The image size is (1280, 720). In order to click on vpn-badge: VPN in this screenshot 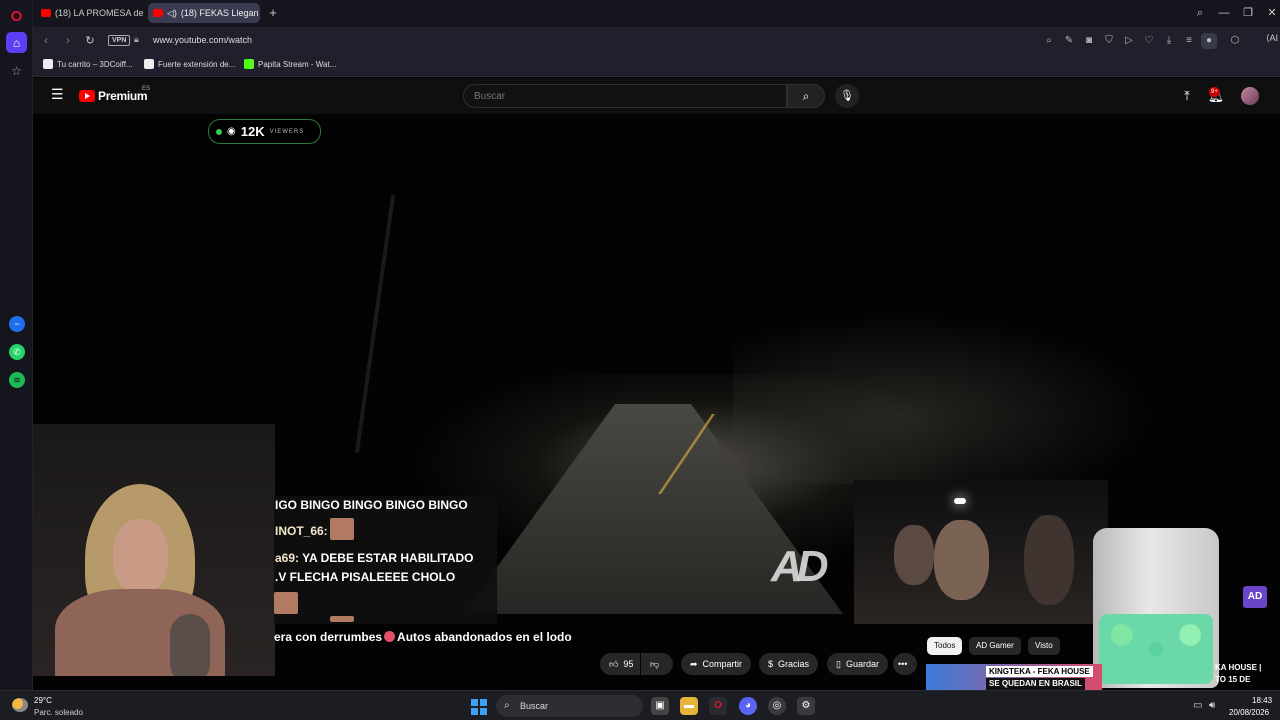, I will do `click(119, 40)`.